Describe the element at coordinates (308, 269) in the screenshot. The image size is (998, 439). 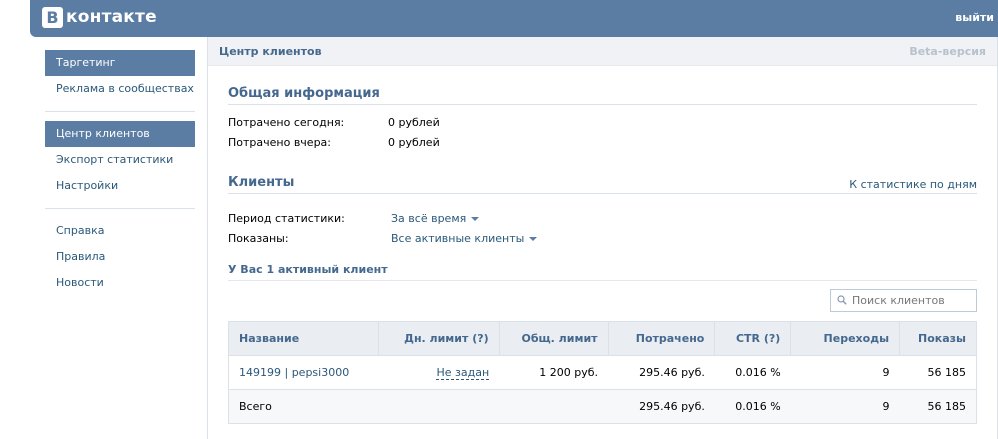
I see `active-clients-count: У Вас 1 активный клиент` at that location.